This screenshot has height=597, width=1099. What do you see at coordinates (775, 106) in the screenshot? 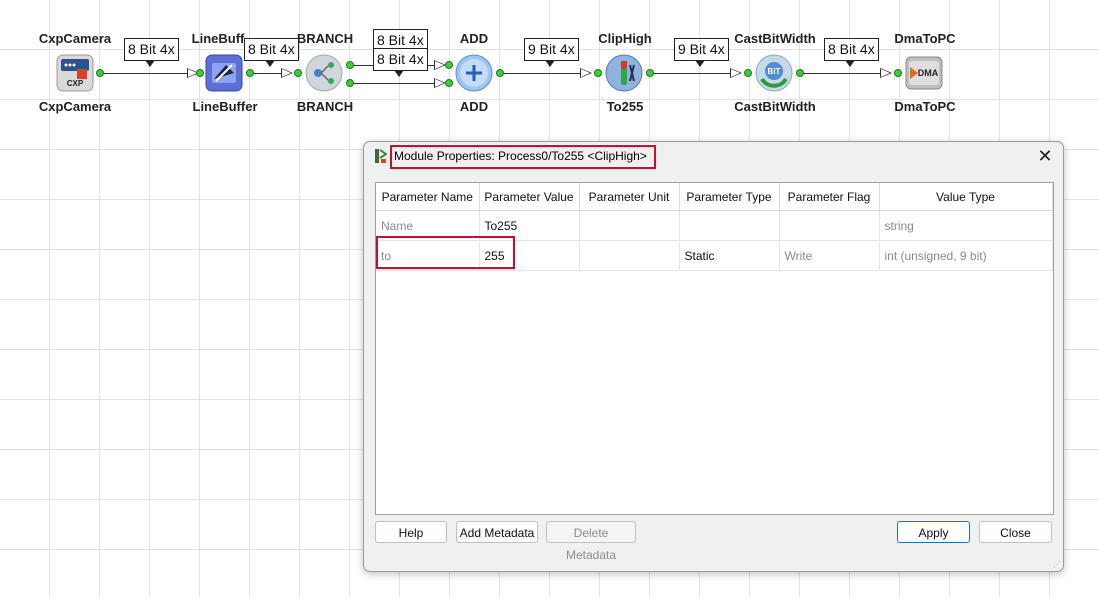
I see `module-bottom-label-castbitwidth: CastBitWidth` at bounding box center [775, 106].